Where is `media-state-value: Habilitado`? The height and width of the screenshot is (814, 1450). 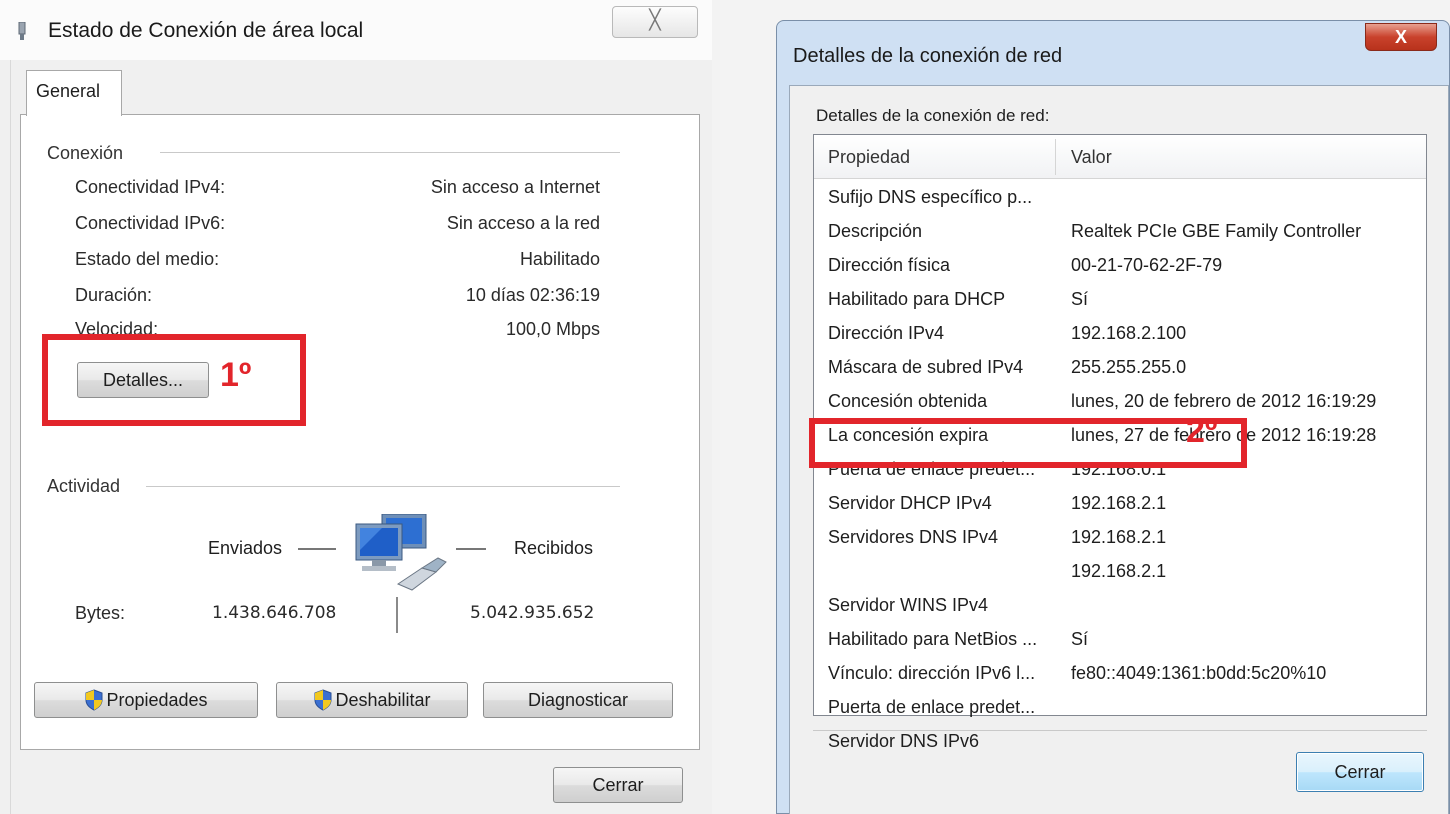 media-state-value: Habilitado is located at coordinates (559, 259).